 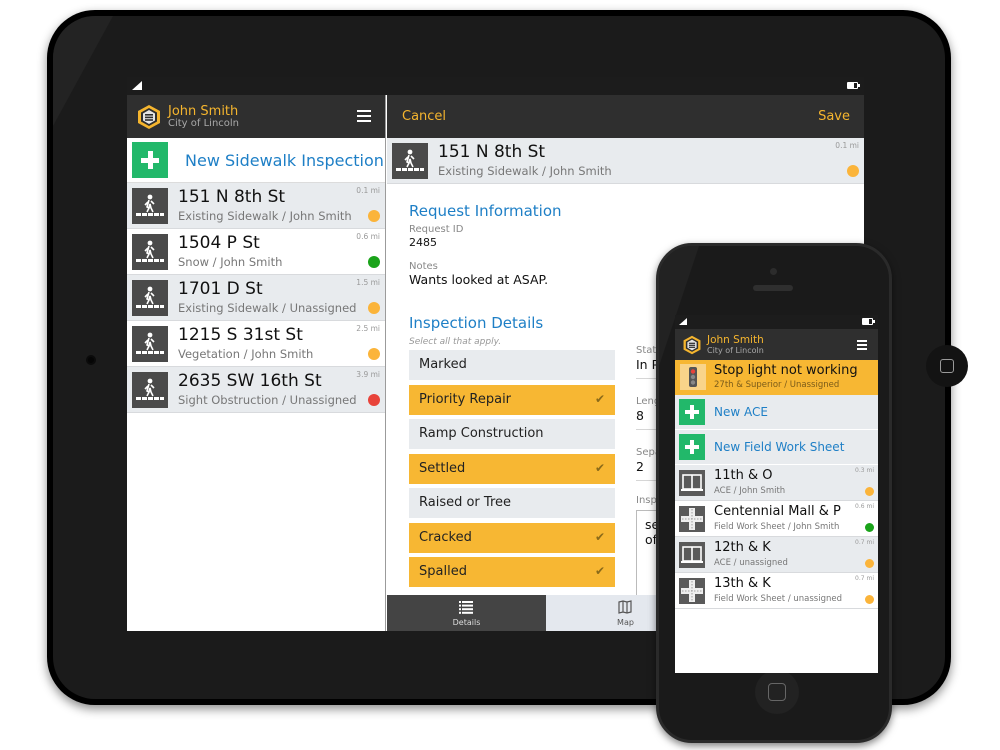 What do you see at coordinates (137, 85) in the screenshot?
I see `signal-icon` at bounding box center [137, 85].